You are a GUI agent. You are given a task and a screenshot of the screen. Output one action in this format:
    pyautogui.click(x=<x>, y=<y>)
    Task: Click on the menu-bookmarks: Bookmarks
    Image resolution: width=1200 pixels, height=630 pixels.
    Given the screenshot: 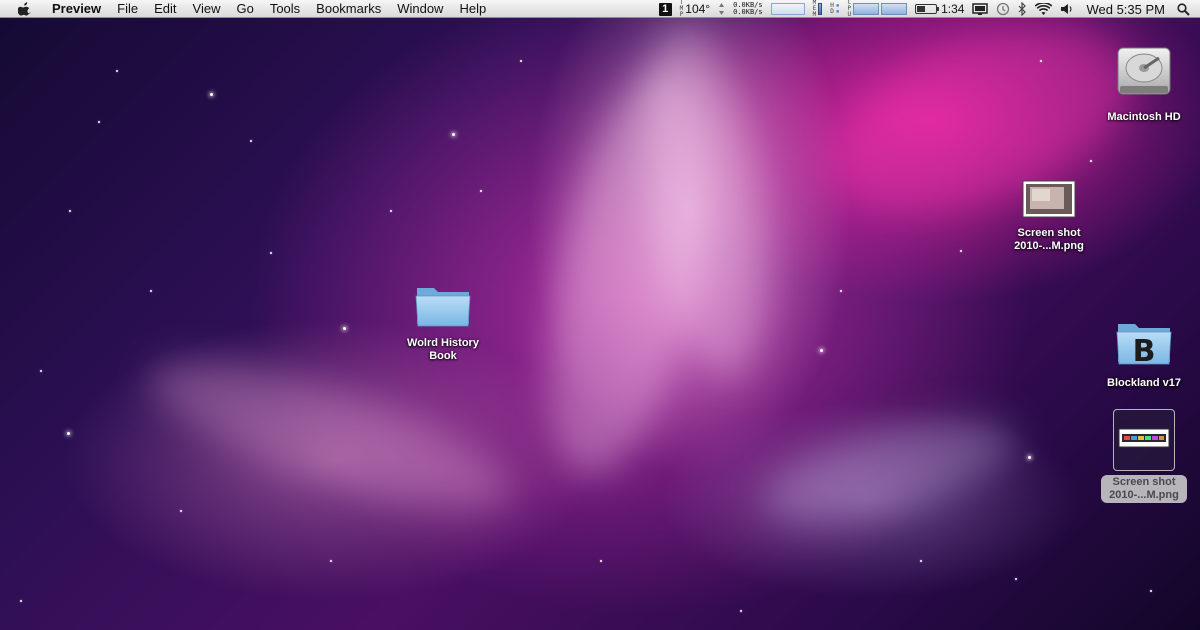 What is the action you would take?
    pyautogui.click(x=348, y=9)
    